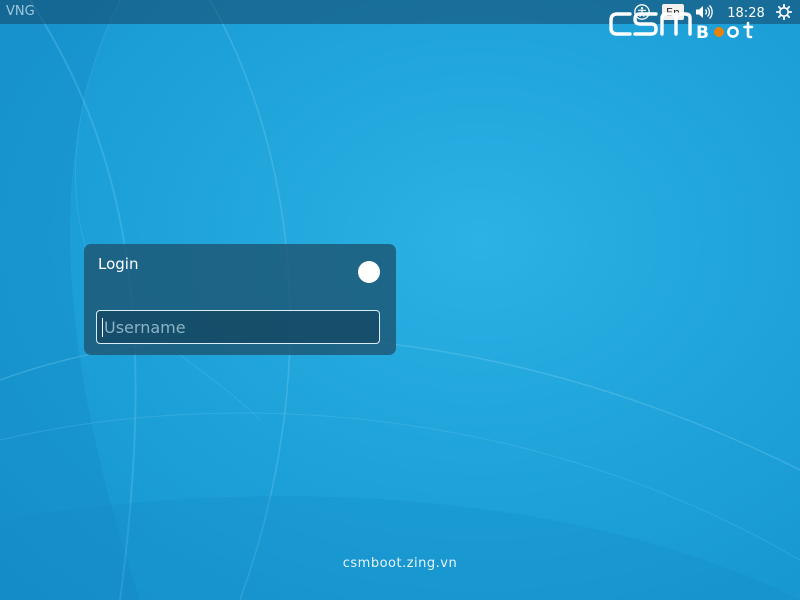 The width and height of the screenshot is (800, 600). What do you see at coordinates (681, 26) in the screenshot?
I see `csmboot-logo: B` at bounding box center [681, 26].